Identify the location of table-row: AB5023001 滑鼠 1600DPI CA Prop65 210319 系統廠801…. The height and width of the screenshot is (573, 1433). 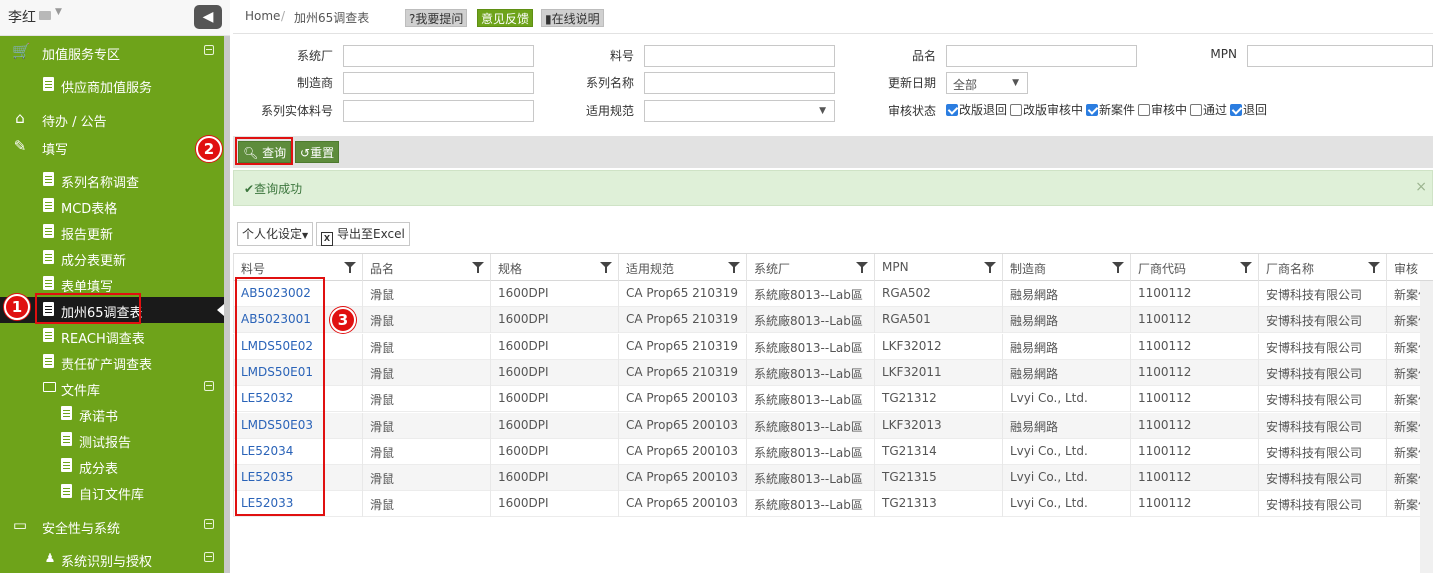
(833, 320).